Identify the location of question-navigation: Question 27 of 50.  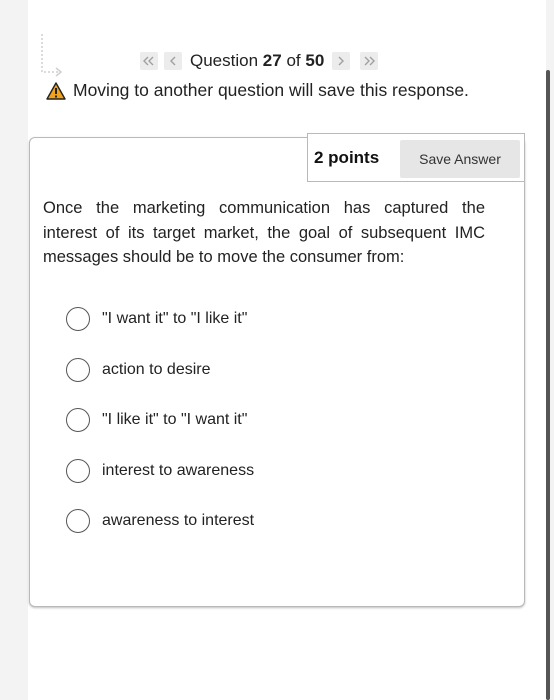
(262, 61).